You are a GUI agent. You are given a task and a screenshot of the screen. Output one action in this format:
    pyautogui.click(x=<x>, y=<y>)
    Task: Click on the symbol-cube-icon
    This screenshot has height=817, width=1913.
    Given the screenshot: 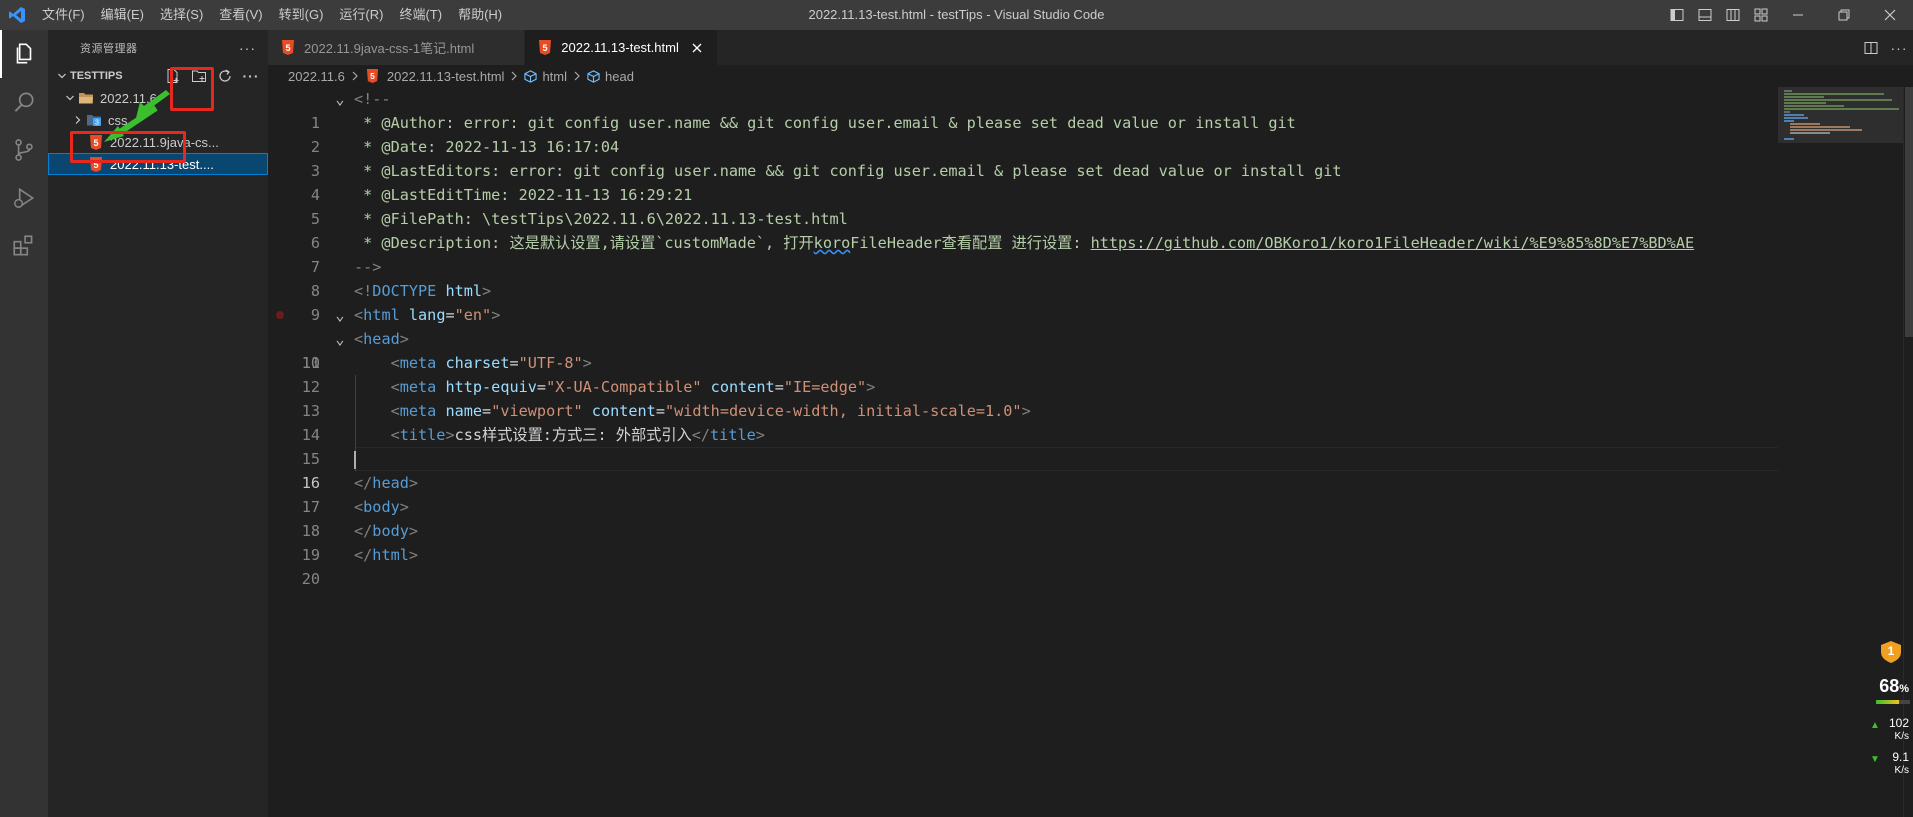 What is the action you would take?
    pyautogui.click(x=531, y=76)
    